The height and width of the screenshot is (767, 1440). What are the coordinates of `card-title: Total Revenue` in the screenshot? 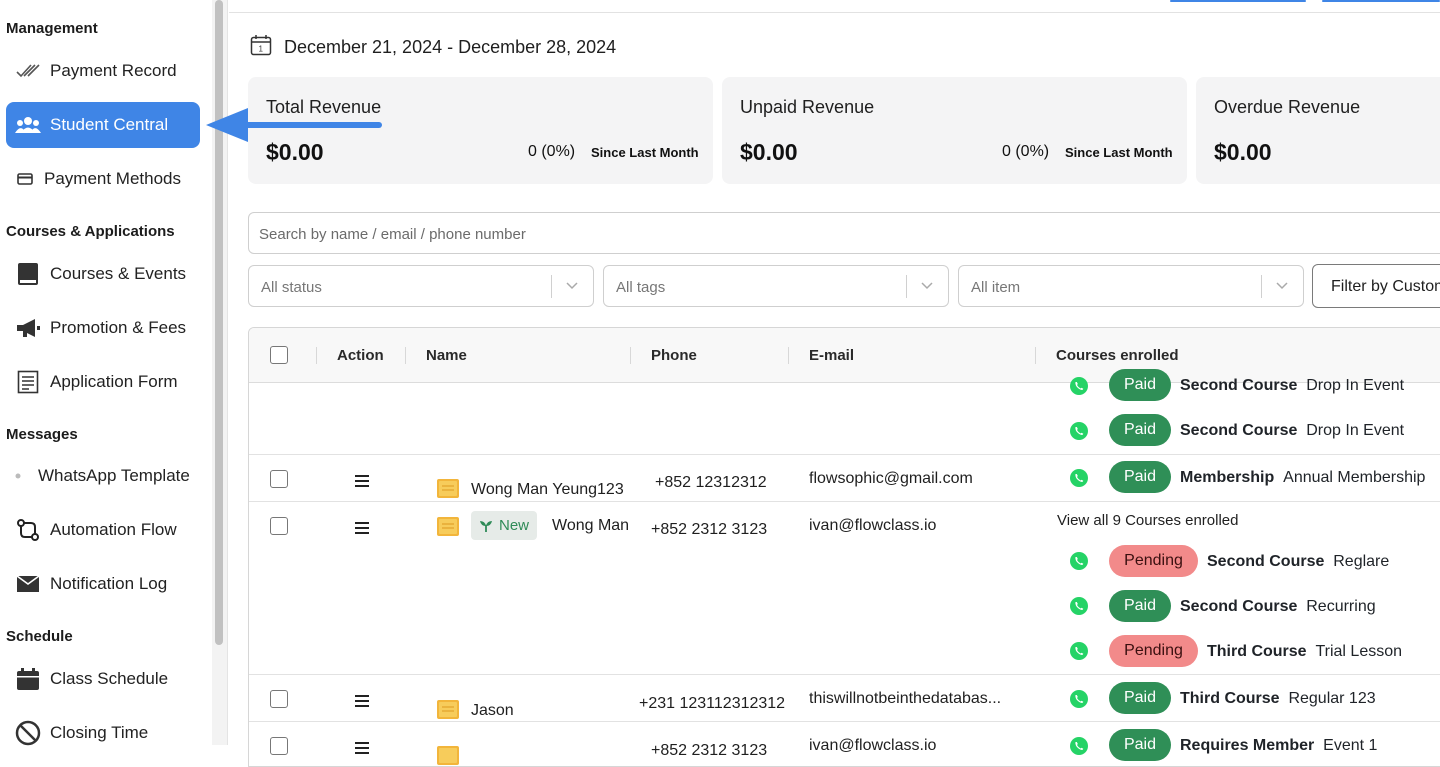 It's located at (324, 107).